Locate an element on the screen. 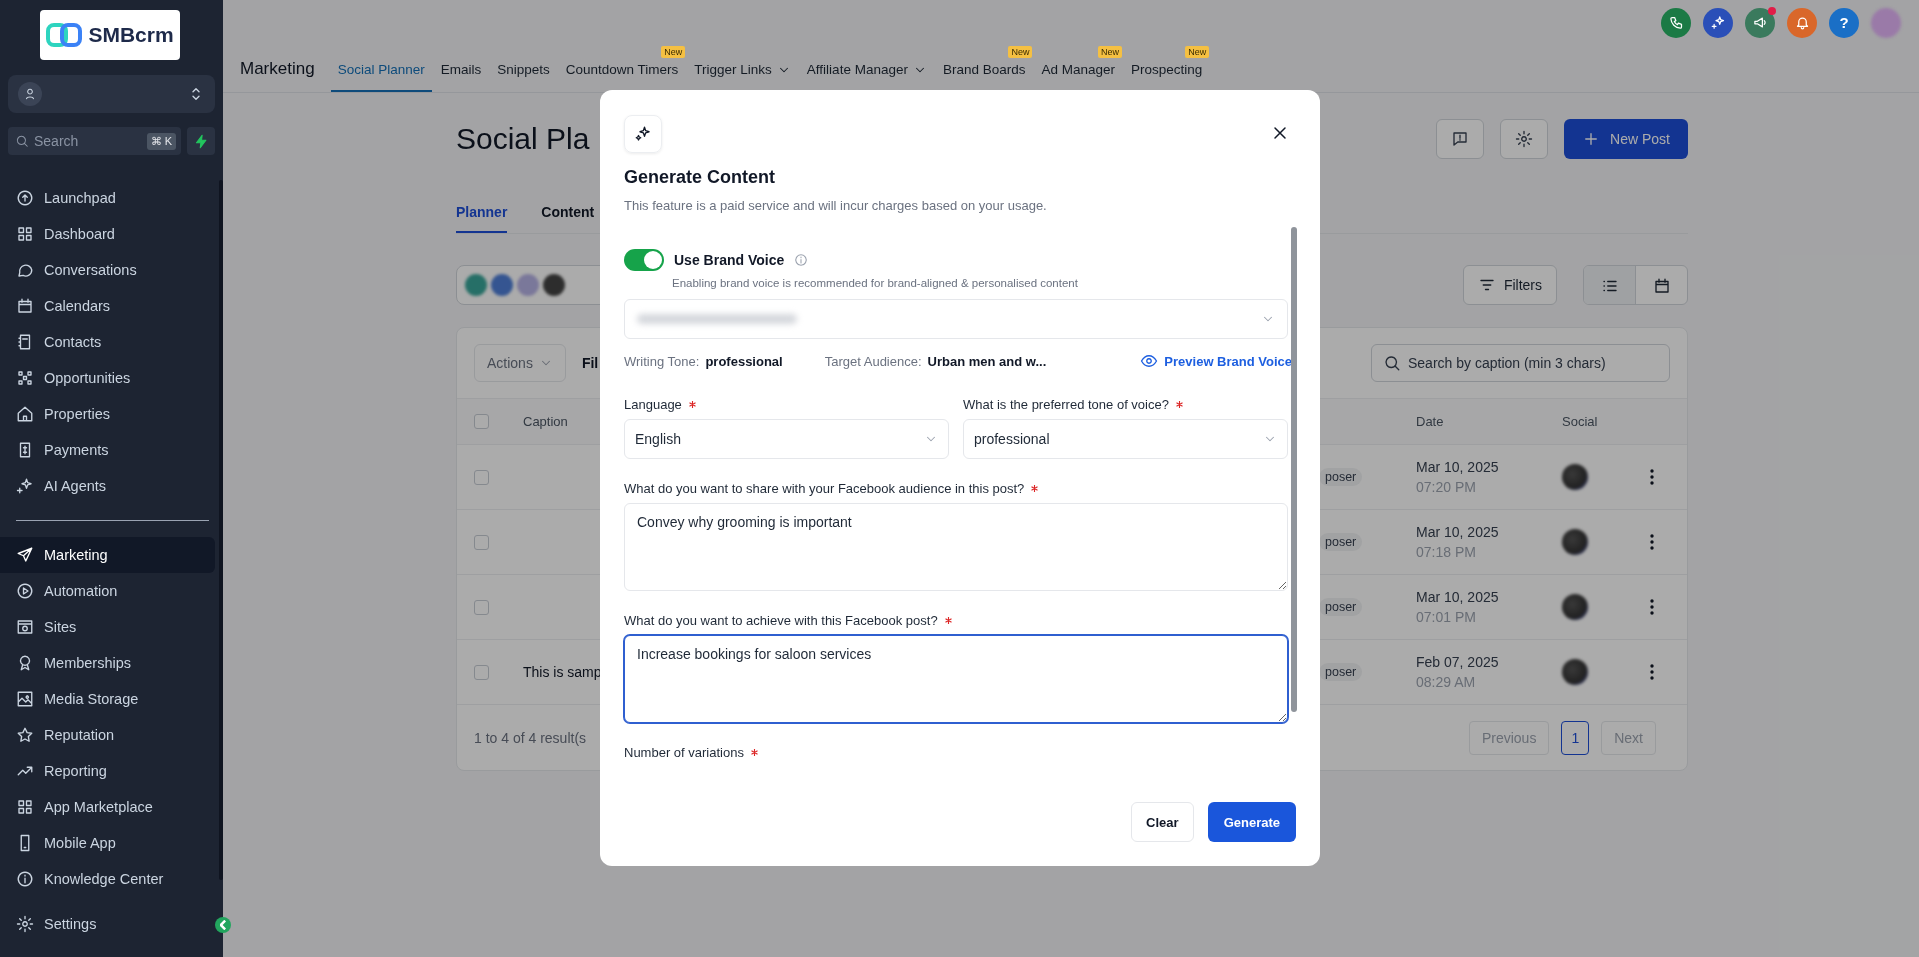  text-area: Increase bookings for saloon services is located at coordinates (956, 679).